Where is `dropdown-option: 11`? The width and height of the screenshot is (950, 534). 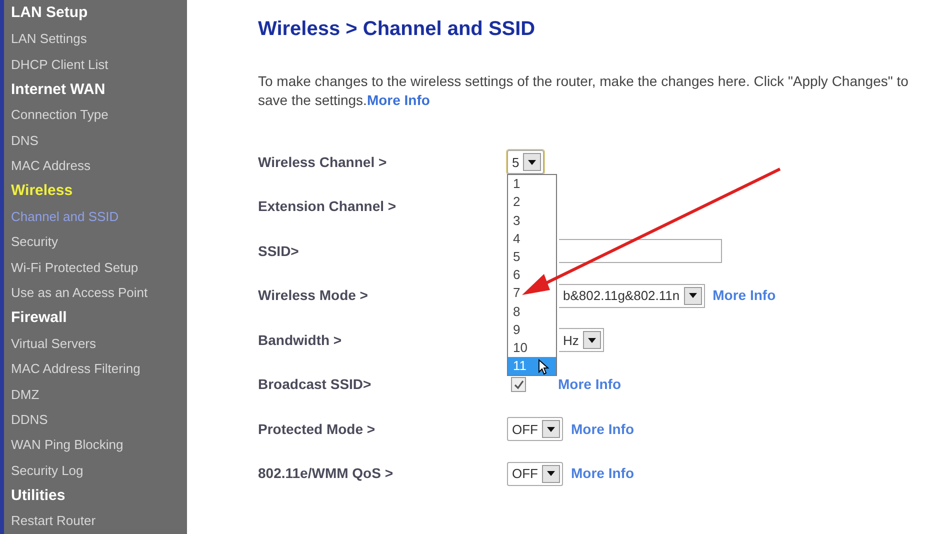
dropdown-option: 11 is located at coordinates (532, 366).